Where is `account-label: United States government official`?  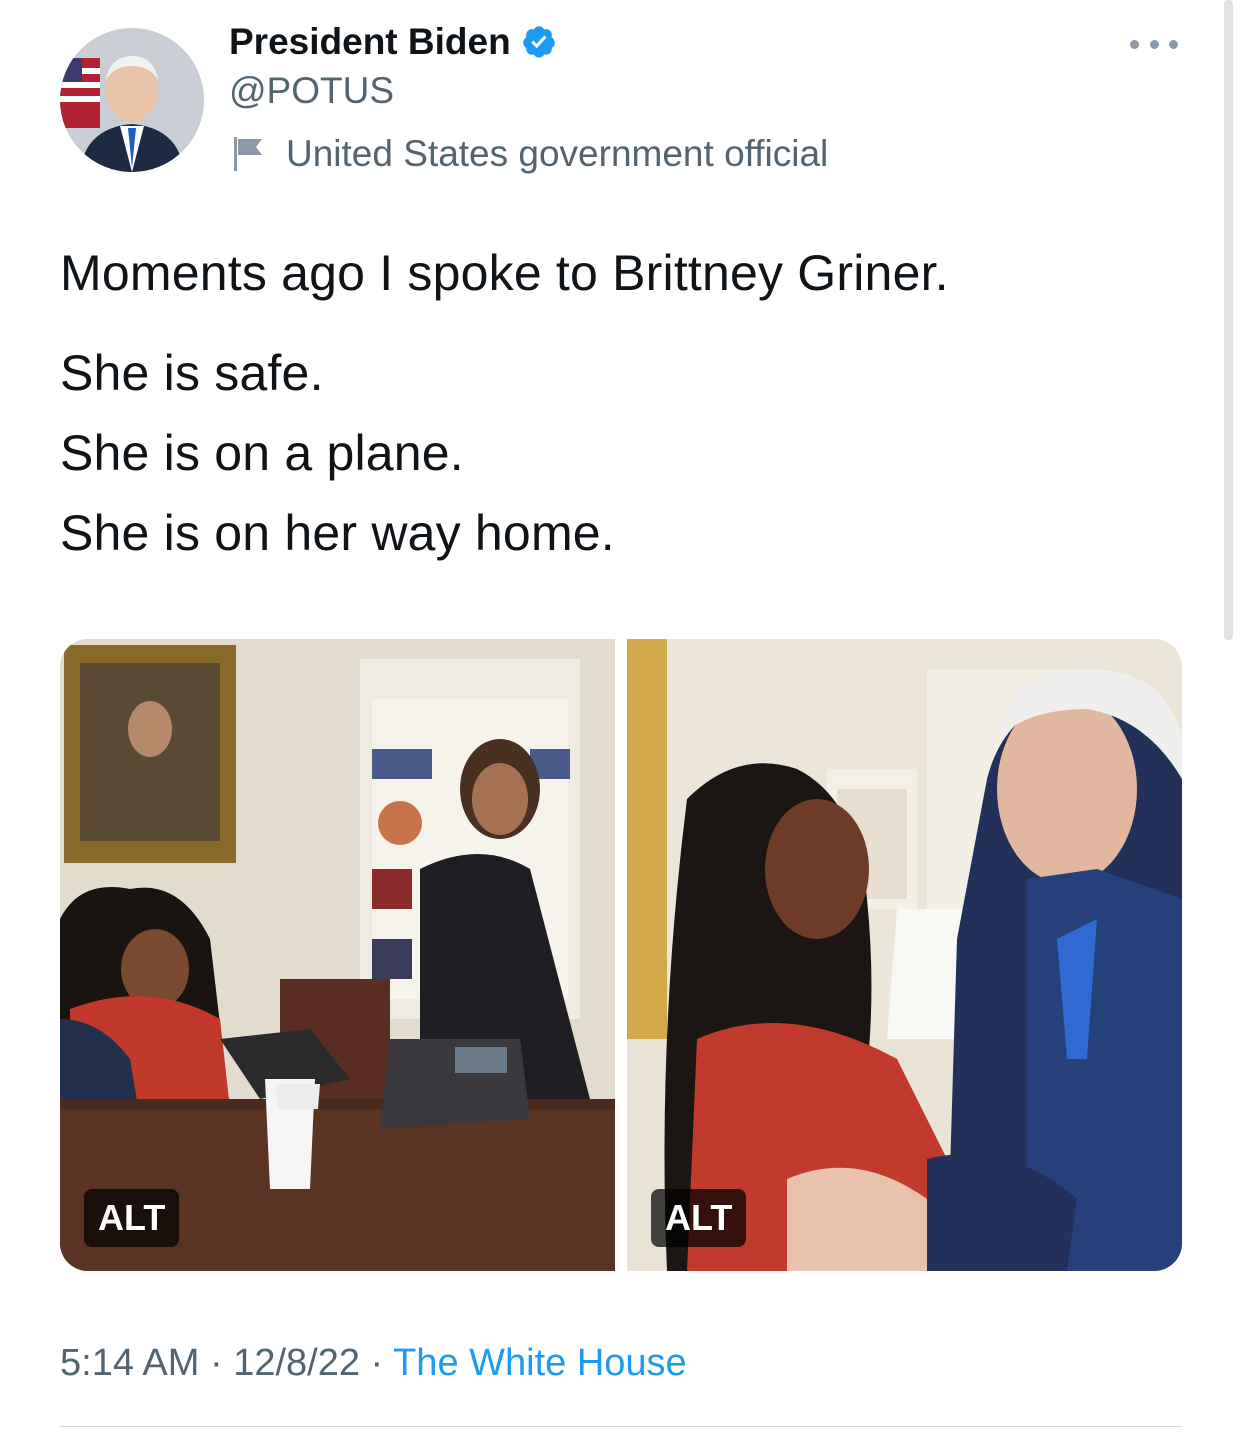 account-label: United States government official is located at coordinates (530, 154).